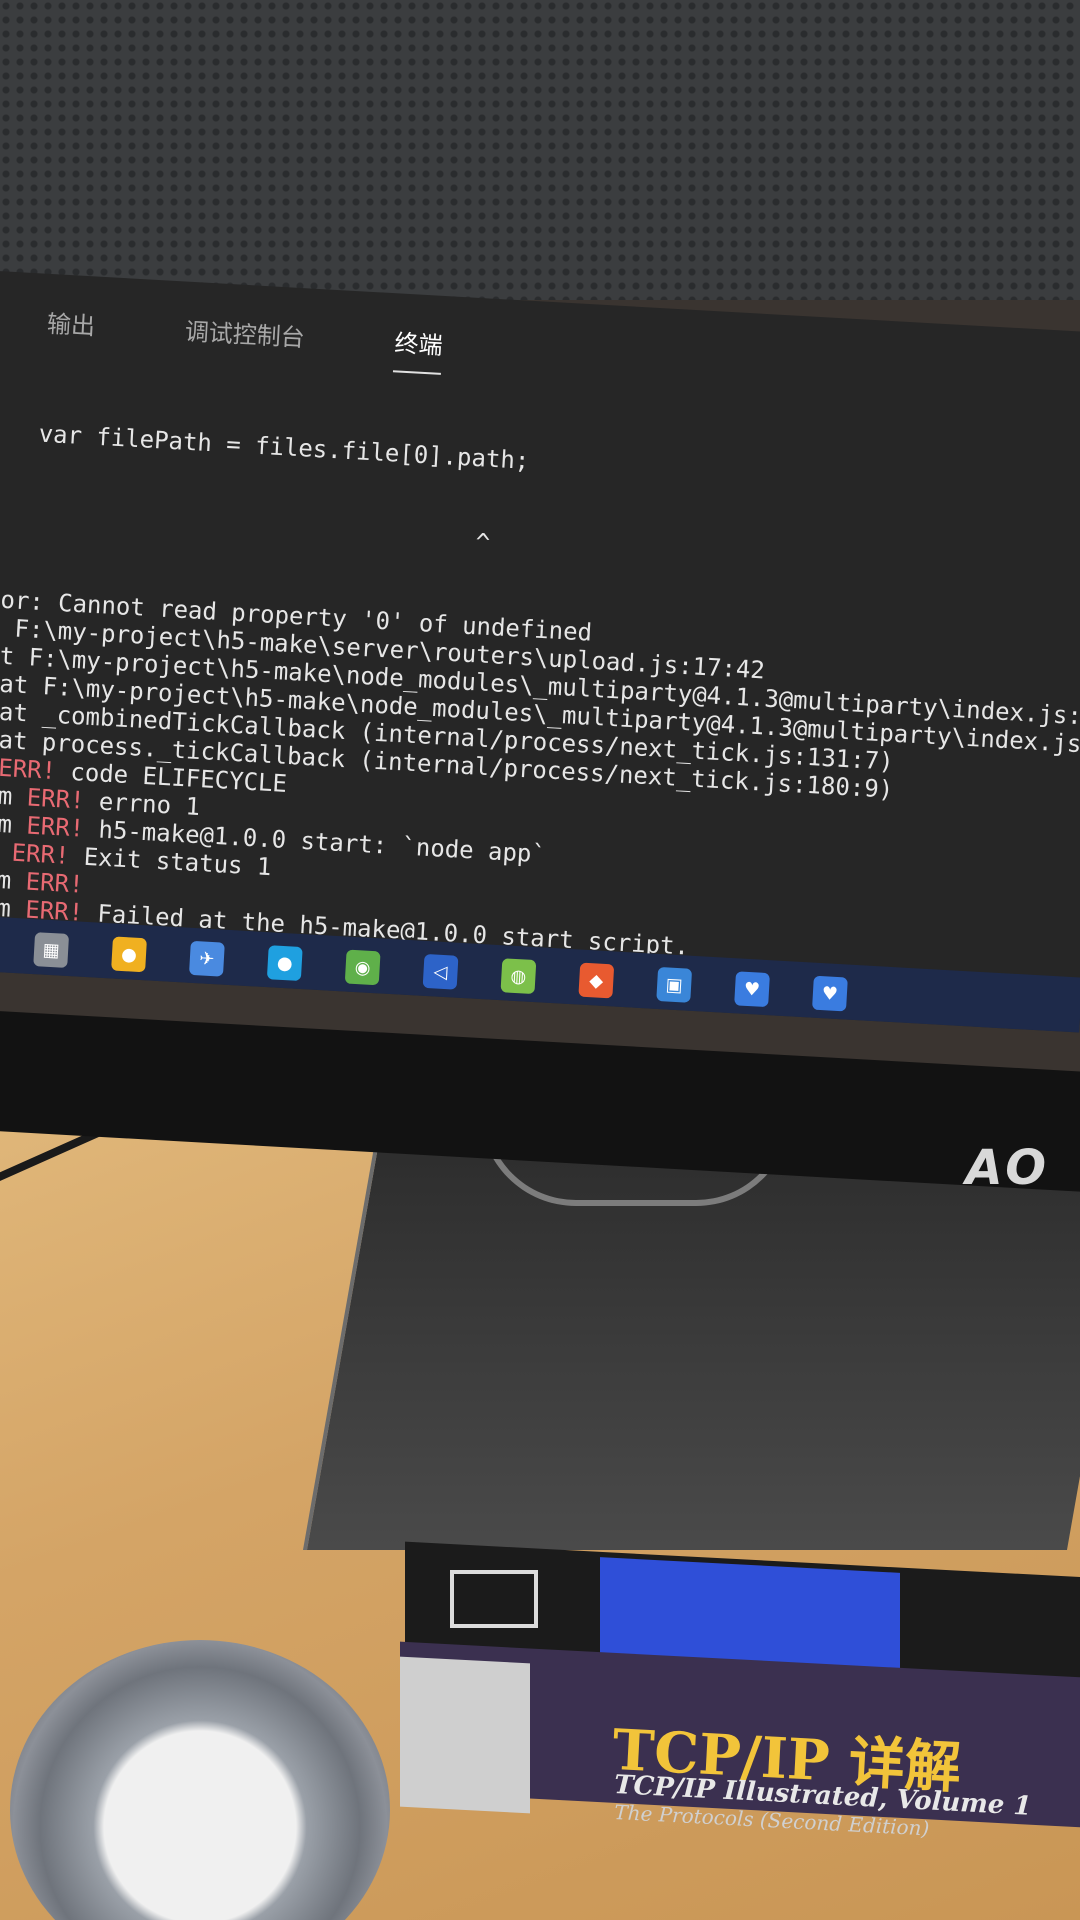 Image resolution: width=1080 pixels, height=1920 pixels. Describe the element at coordinates (206, 958) in the screenshot. I see `feather-icon: ✈` at that location.